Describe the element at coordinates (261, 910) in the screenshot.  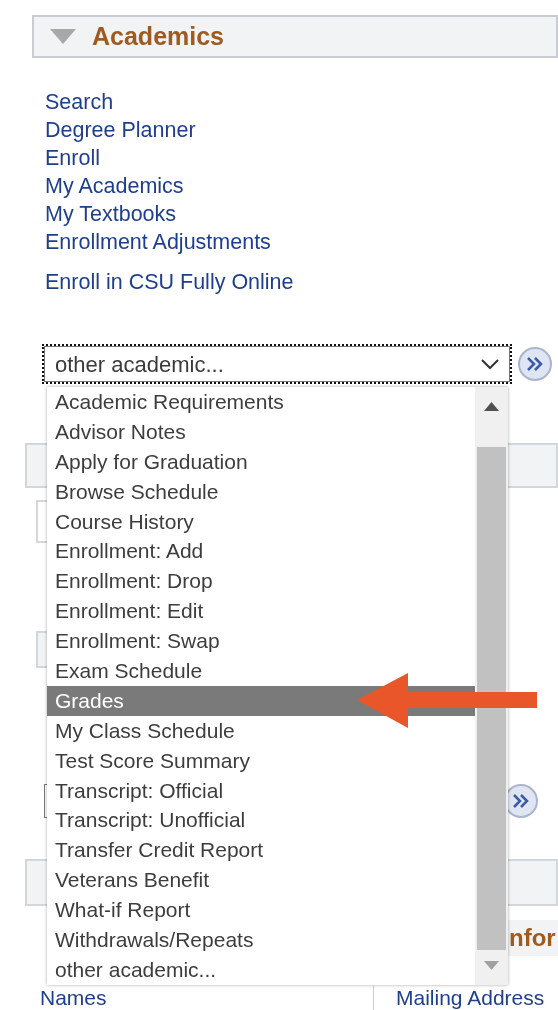
I see `dropdown-option: What-if Report` at that location.